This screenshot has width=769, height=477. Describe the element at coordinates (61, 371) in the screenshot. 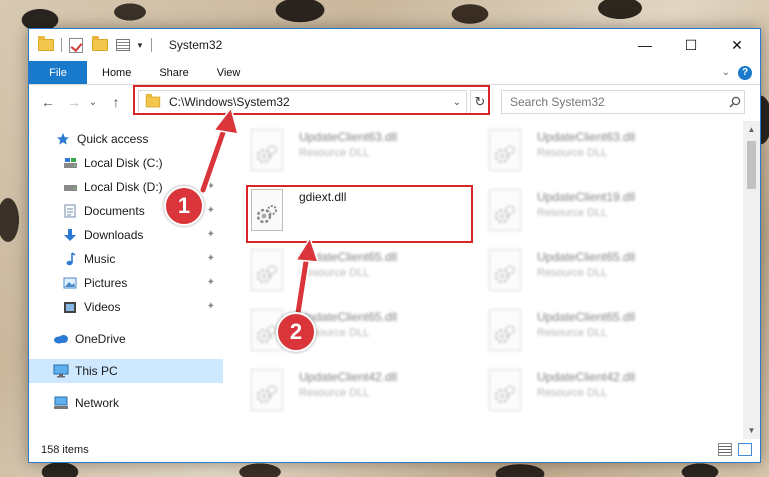

I see `this-pc-icon` at that location.